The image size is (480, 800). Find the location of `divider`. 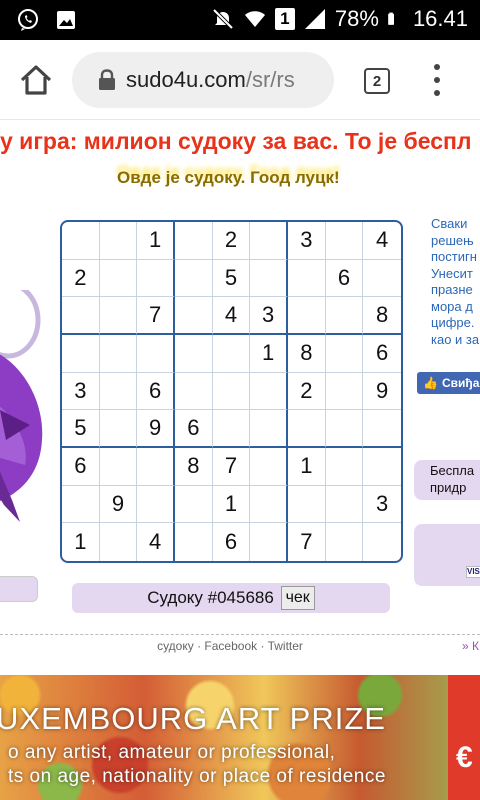

divider is located at coordinates (240, 634).